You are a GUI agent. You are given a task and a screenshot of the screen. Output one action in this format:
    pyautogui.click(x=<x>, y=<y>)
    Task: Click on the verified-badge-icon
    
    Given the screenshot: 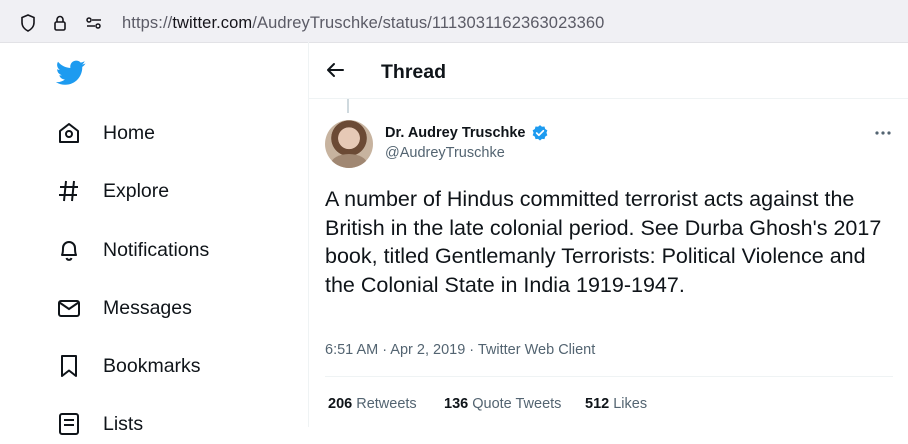 What is the action you would take?
    pyautogui.click(x=540, y=133)
    